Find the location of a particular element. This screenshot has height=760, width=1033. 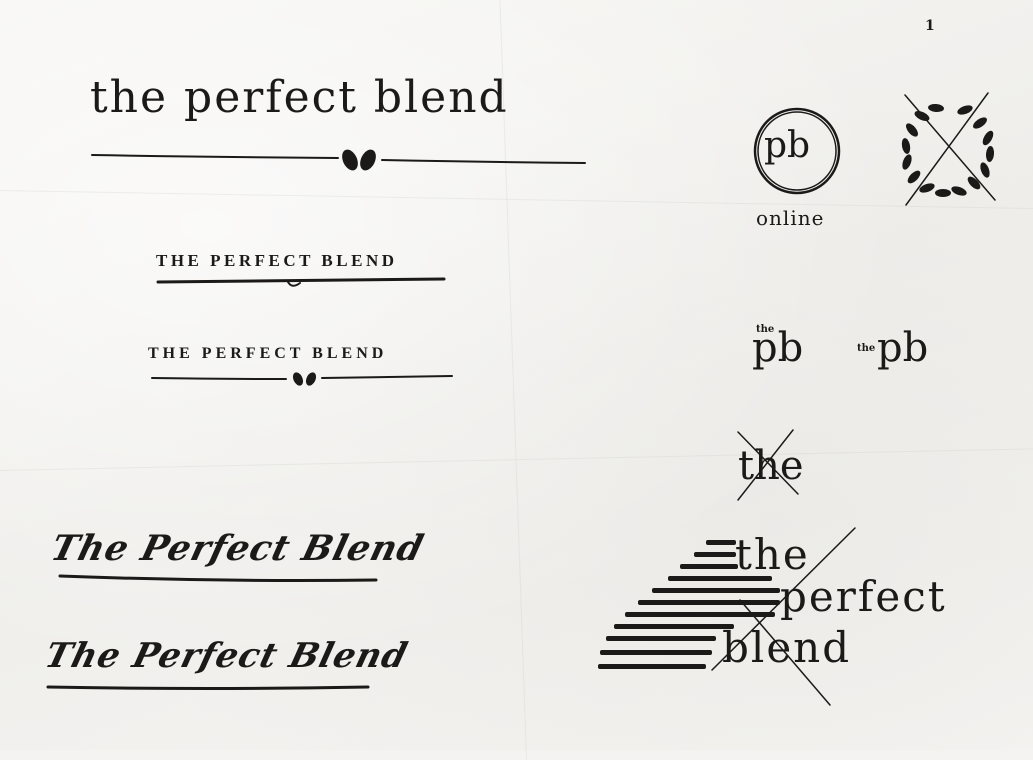

circle-logo-ring-inner is located at coordinates (797, 151).